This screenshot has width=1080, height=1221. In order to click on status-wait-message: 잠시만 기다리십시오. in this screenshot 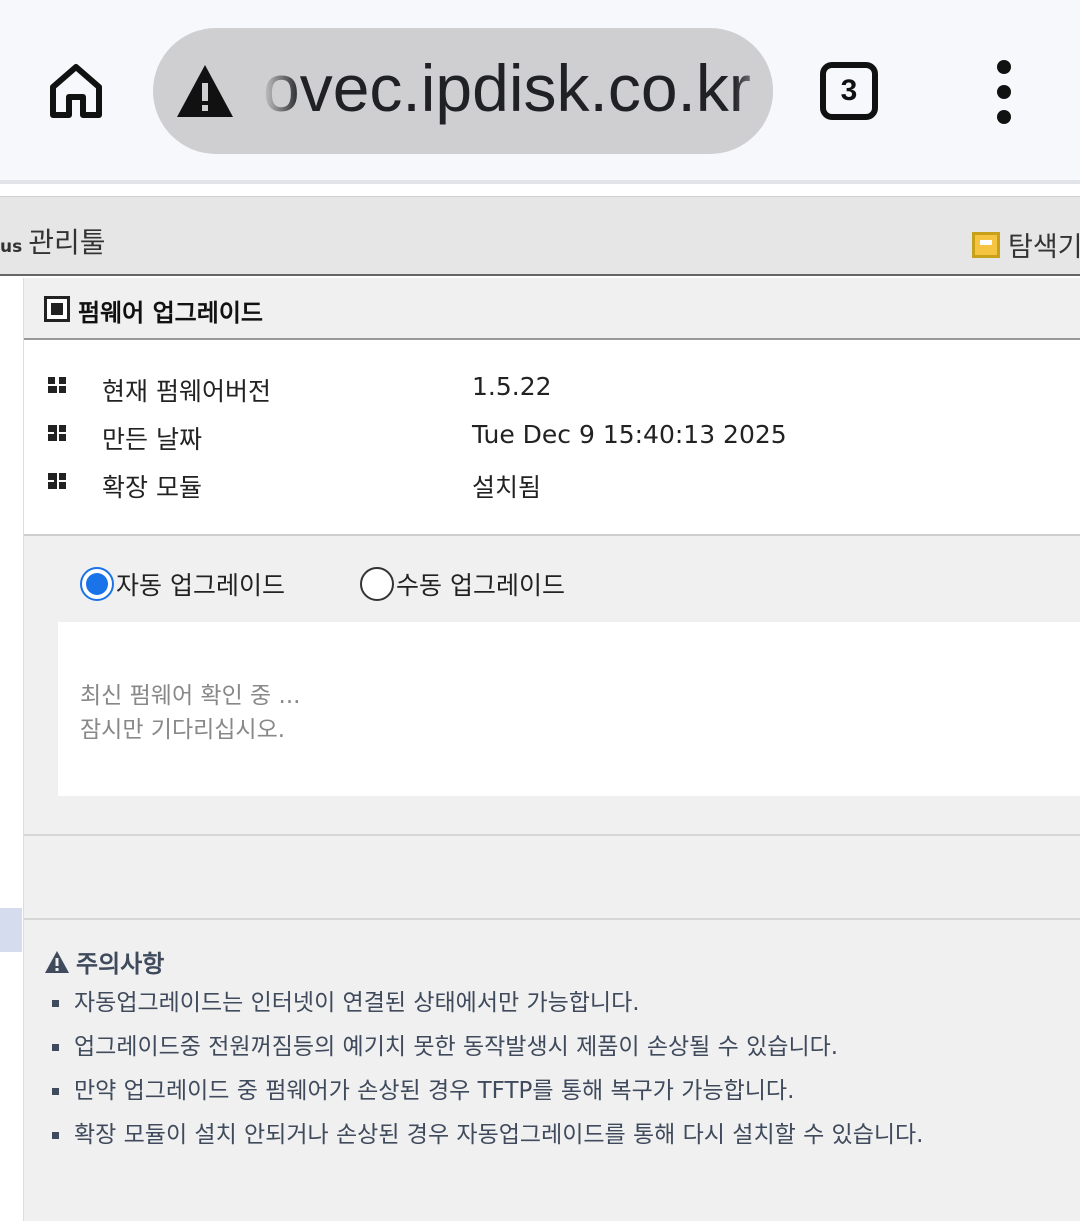, I will do `click(183, 730)`.